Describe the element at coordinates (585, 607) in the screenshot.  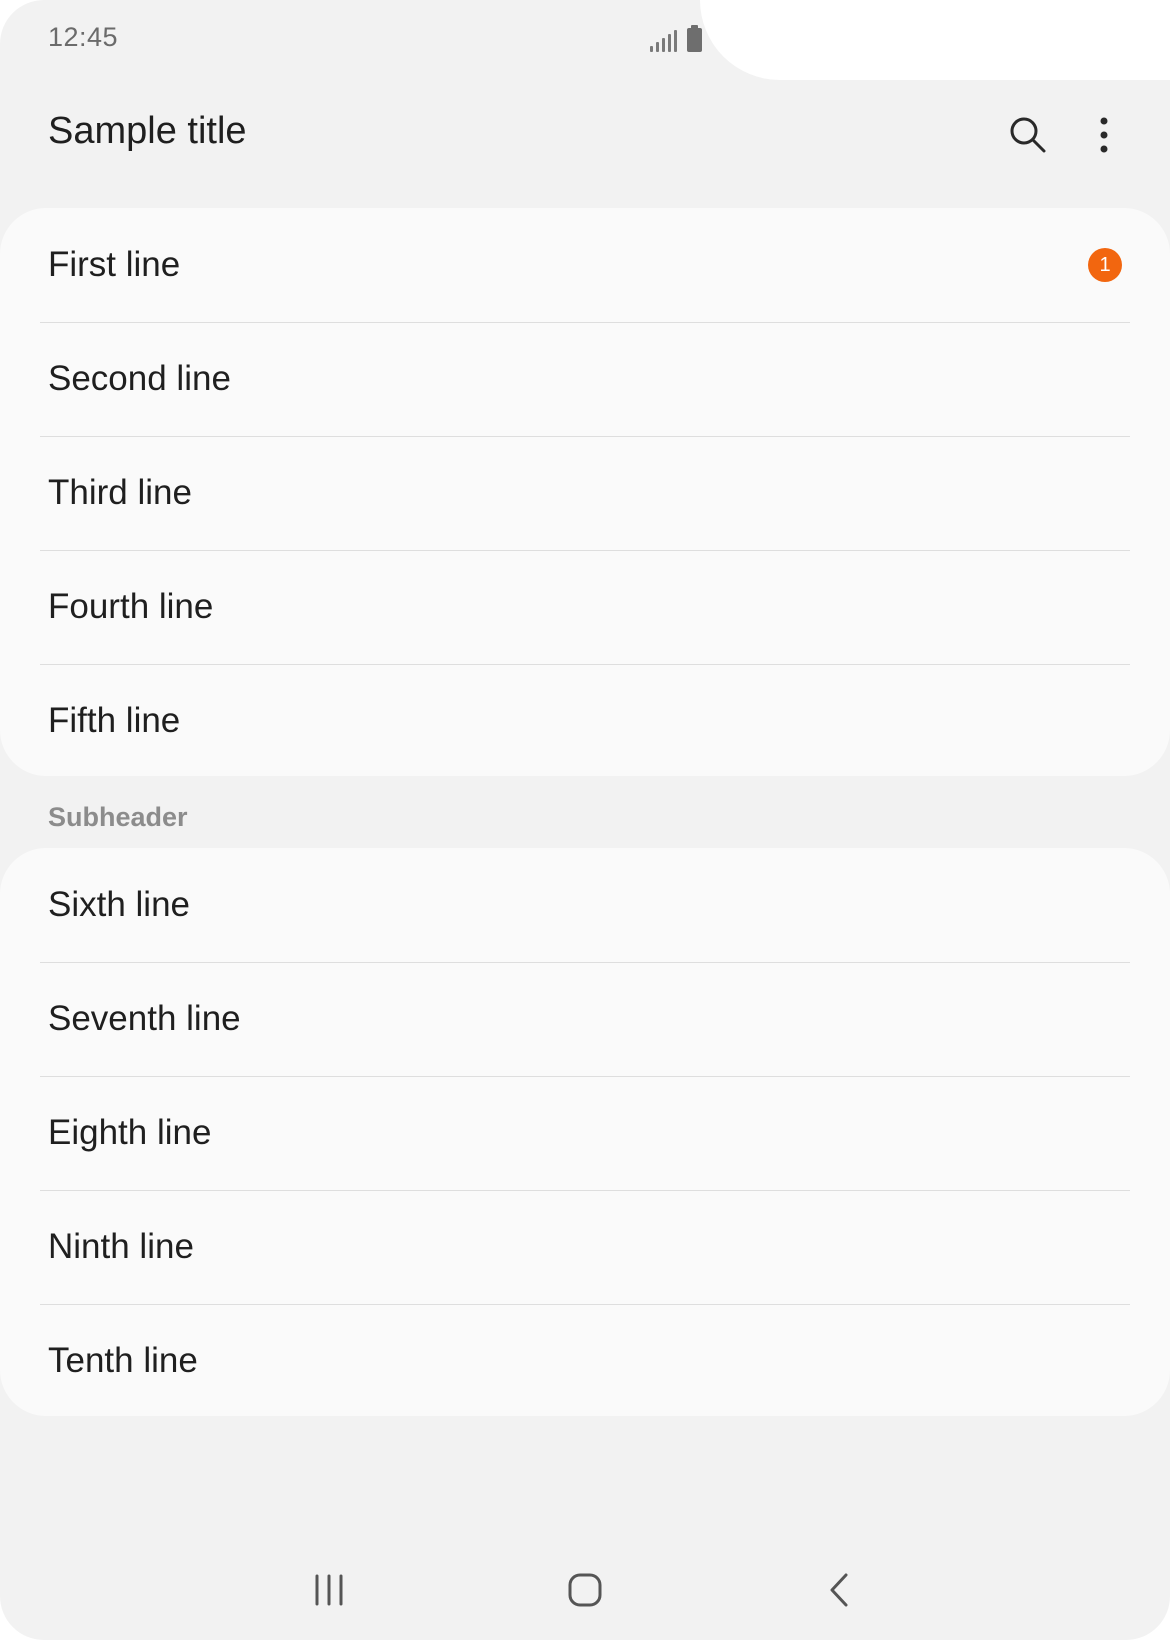
I see `list-item-fourth: Fourth line` at that location.